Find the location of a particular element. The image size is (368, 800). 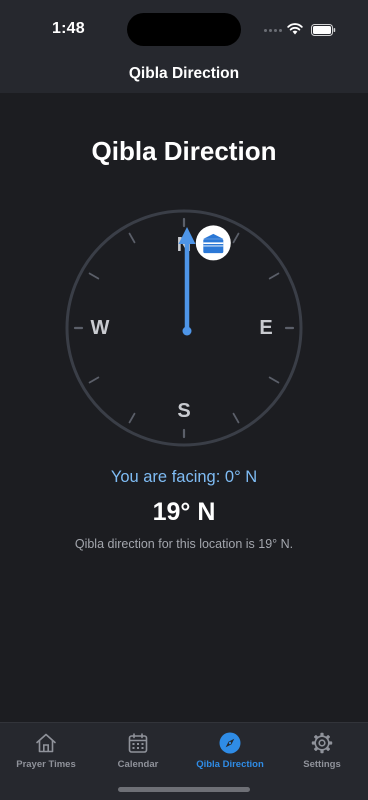

tab-settings: Settings is located at coordinates (322, 750).